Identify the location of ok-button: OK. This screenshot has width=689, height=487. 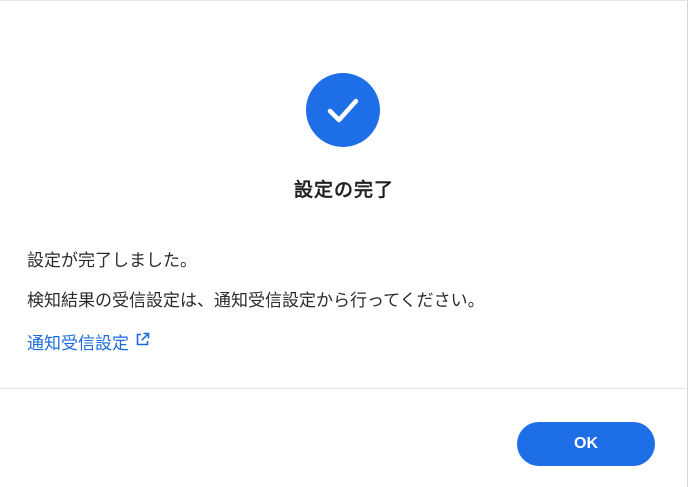
(586, 444).